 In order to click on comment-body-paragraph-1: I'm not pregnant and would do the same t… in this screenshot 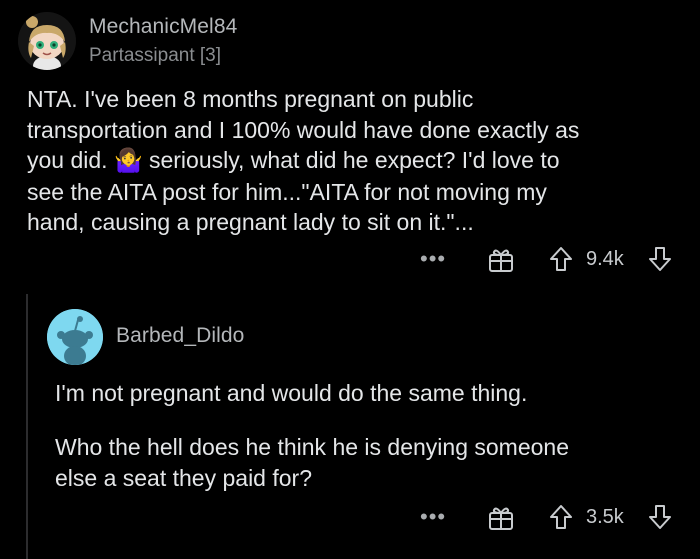, I will do `click(291, 393)`.